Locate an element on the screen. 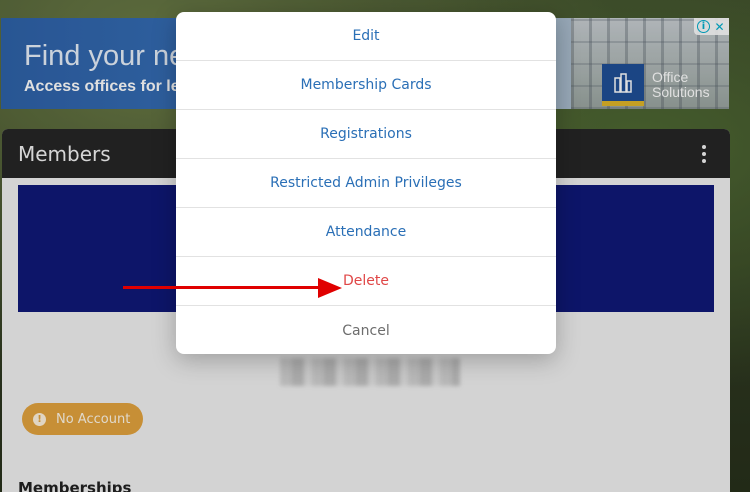  menu-item-registrations: Registrations is located at coordinates (366, 134).